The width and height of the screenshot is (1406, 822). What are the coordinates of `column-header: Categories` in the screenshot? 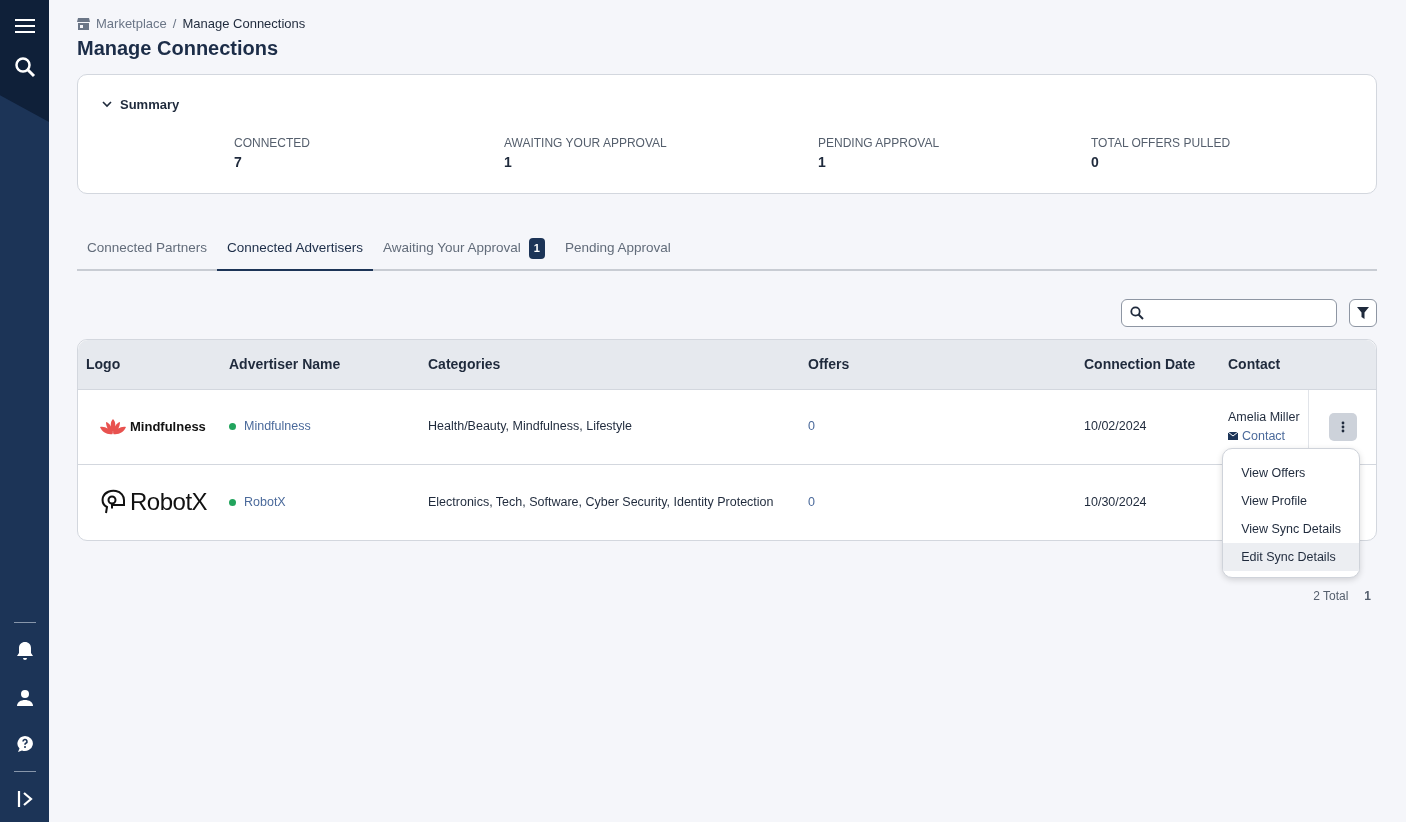 It's located at (610, 364).